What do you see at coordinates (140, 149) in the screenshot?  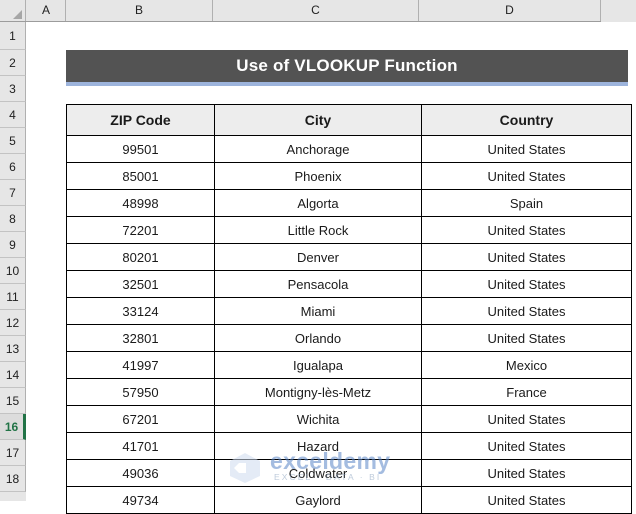 I see `cell-zip-code: 99501` at bounding box center [140, 149].